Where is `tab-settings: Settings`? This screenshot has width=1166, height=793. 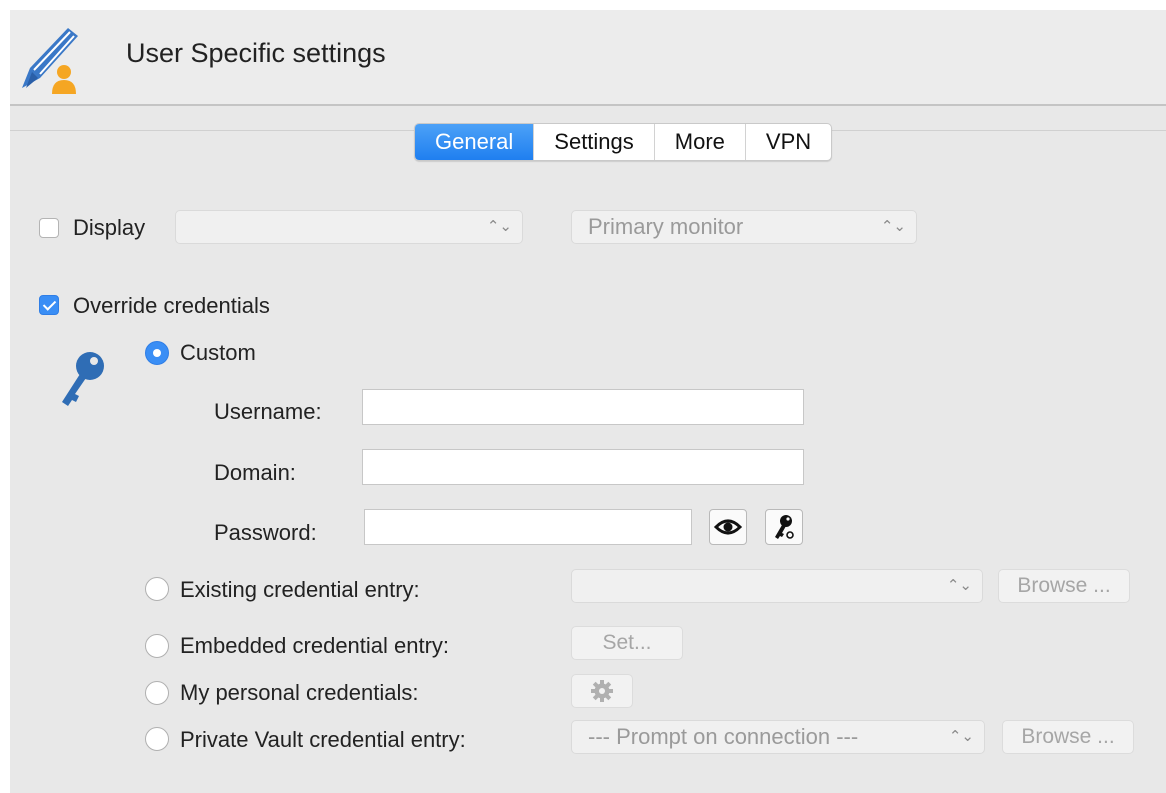 tab-settings: Settings is located at coordinates (593, 142).